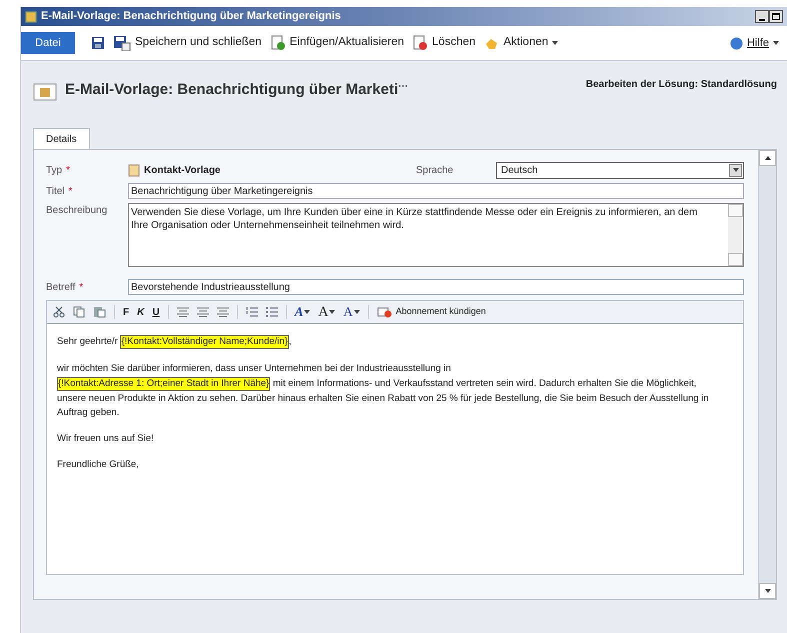 The width and height of the screenshot is (787, 633). Describe the element at coordinates (420, 43) in the screenshot. I see `document-delete-icon` at that location.